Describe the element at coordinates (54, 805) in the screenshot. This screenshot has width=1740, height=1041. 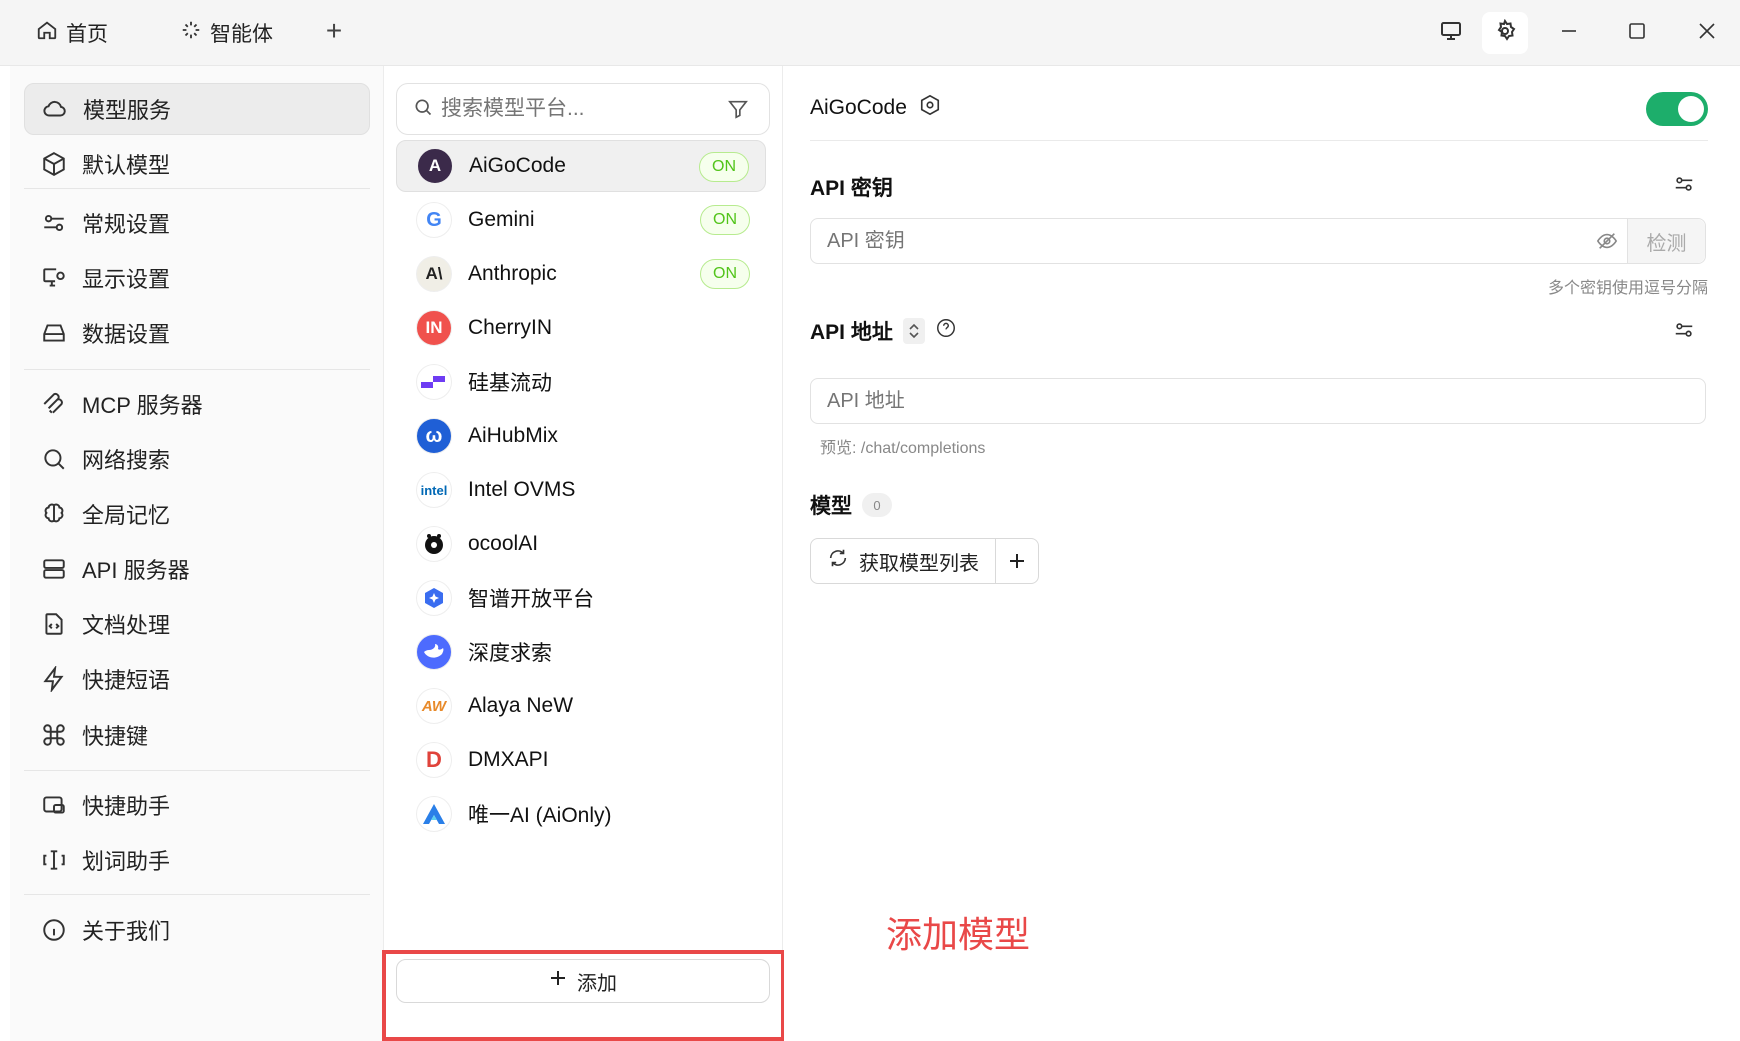
I see `assistant-icon` at that location.